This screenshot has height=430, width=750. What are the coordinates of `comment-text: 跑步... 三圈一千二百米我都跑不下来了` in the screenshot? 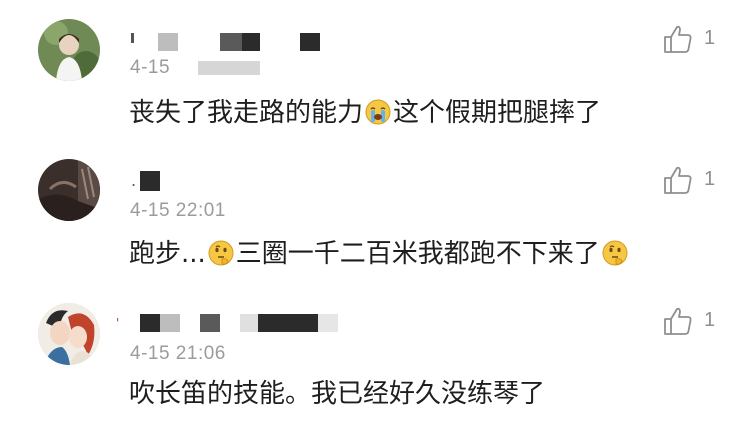 It's located at (379, 251).